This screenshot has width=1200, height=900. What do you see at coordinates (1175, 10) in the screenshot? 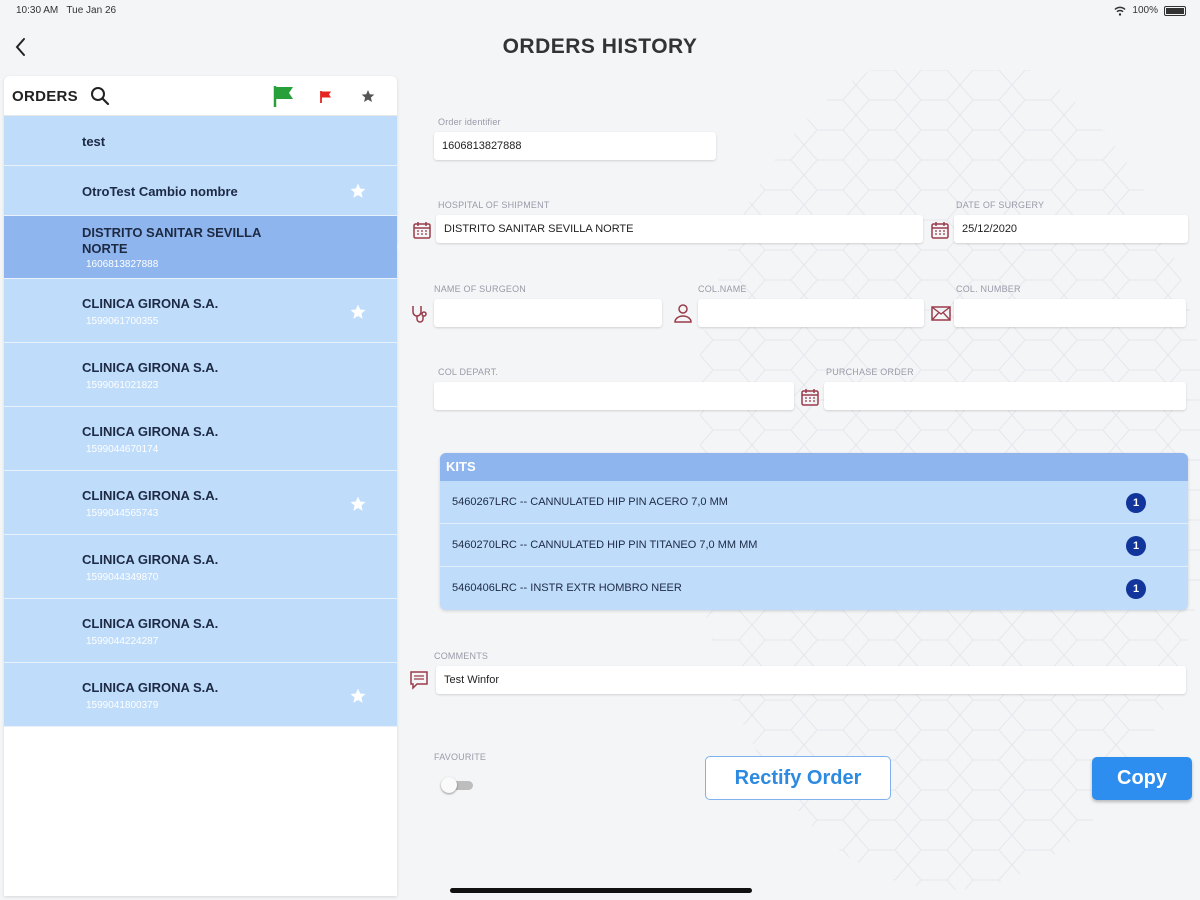
I see `battery-icon` at bounding box center [1175, 10].